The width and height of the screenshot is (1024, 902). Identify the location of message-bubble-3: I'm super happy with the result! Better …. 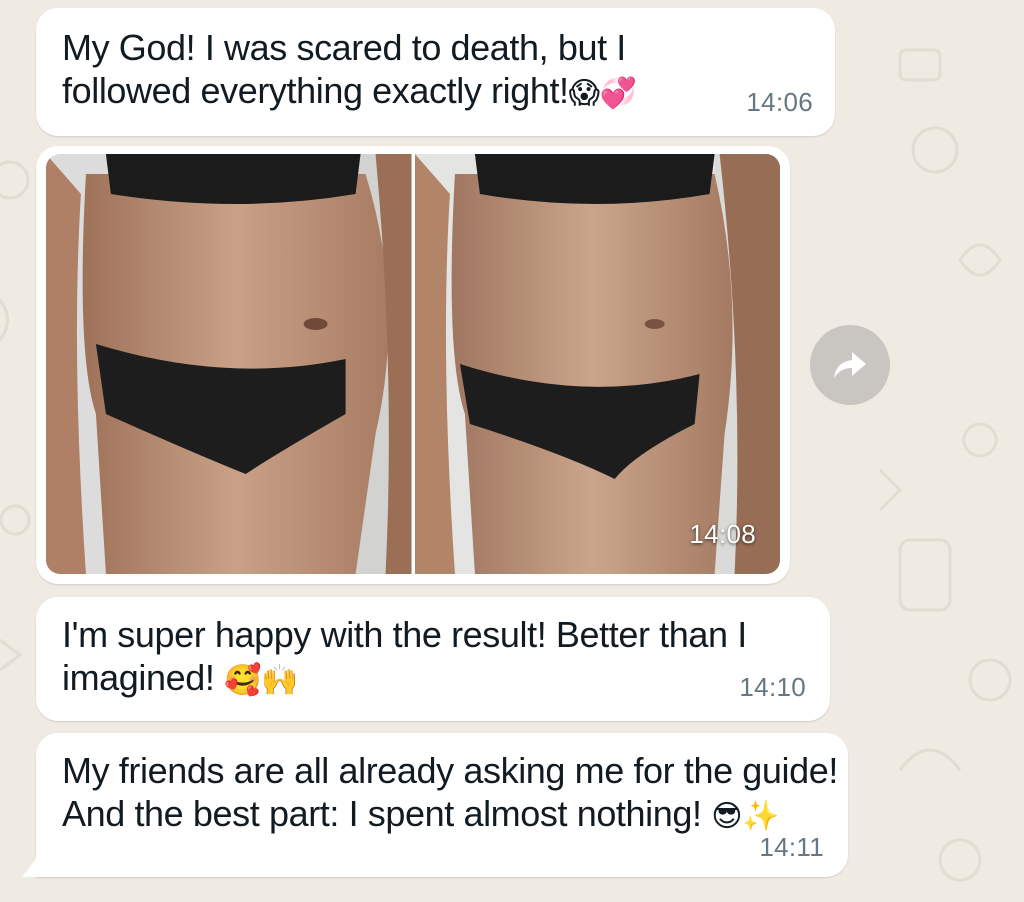
(433, 659).